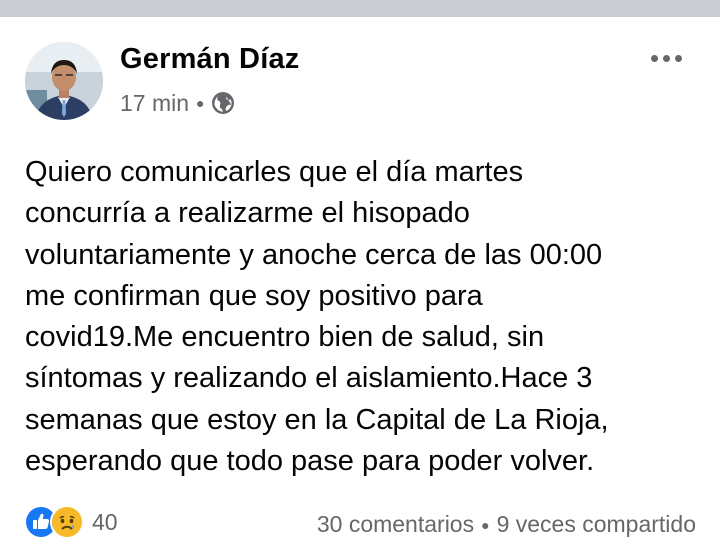 The image size is (720, 554). Describe the element at coordinates (64, 81) in the screenshot. I see `avatar` at that location.